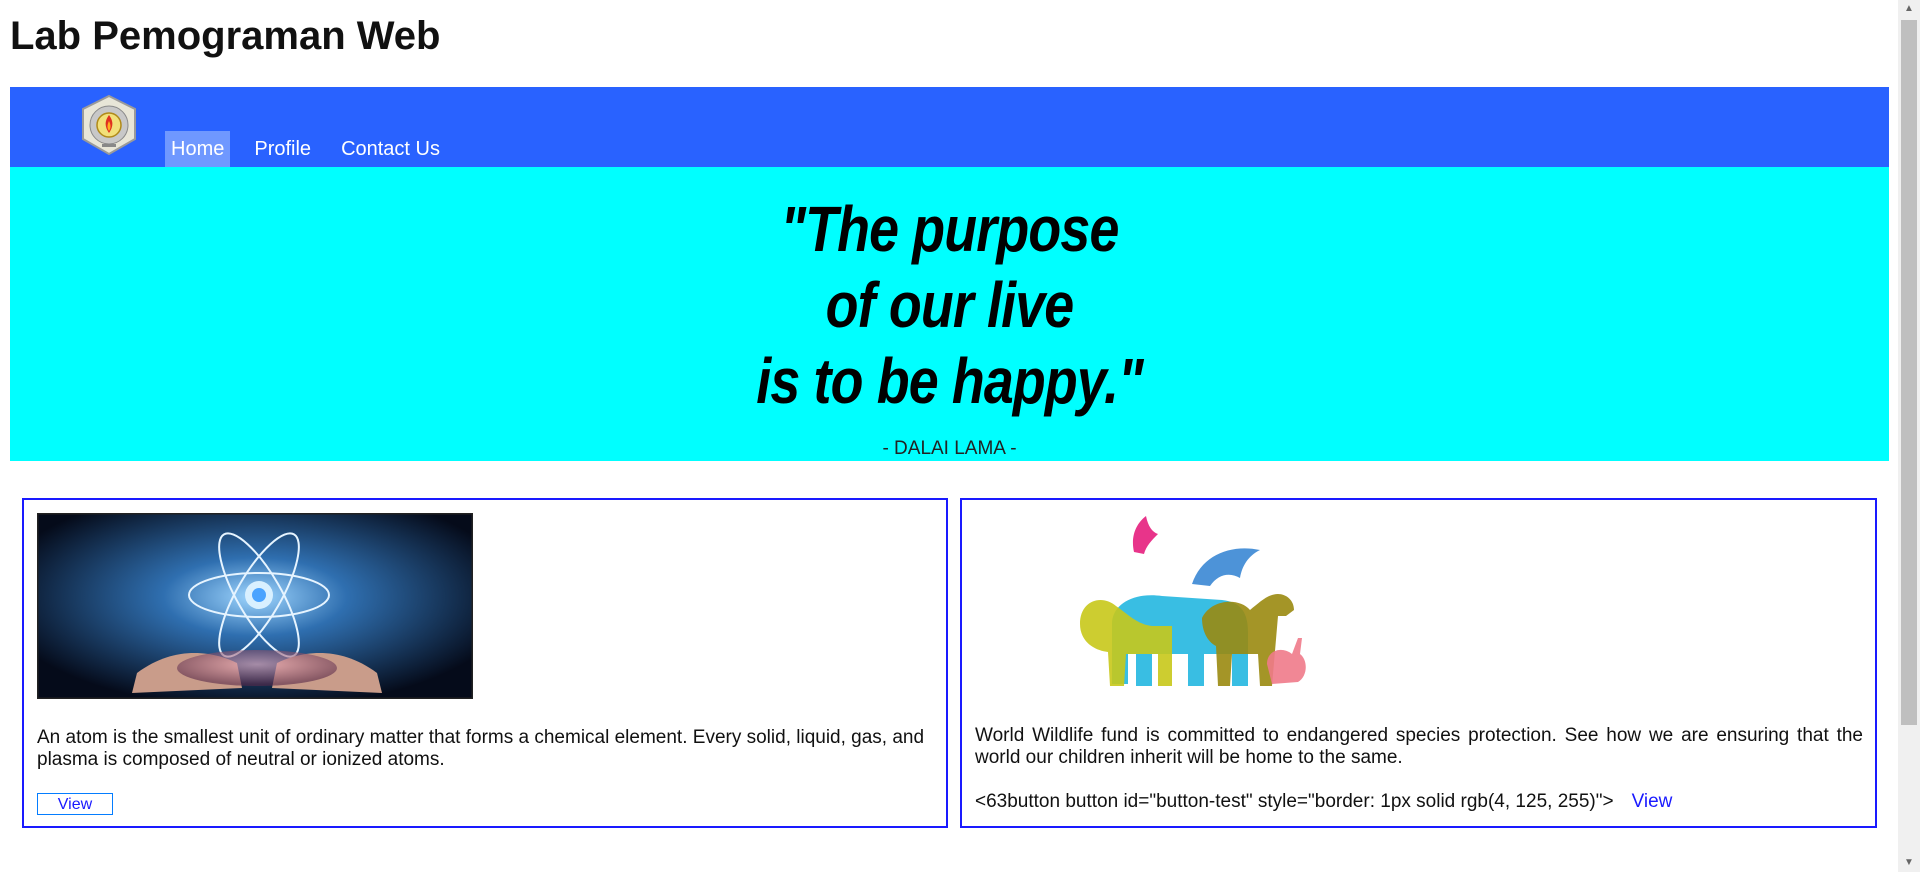 This screenshot has width=1920, height=872. Describe the element at coordinates (225, 36) in the screenshot. I see `site-title: Lab Pemograman Web` at that location.